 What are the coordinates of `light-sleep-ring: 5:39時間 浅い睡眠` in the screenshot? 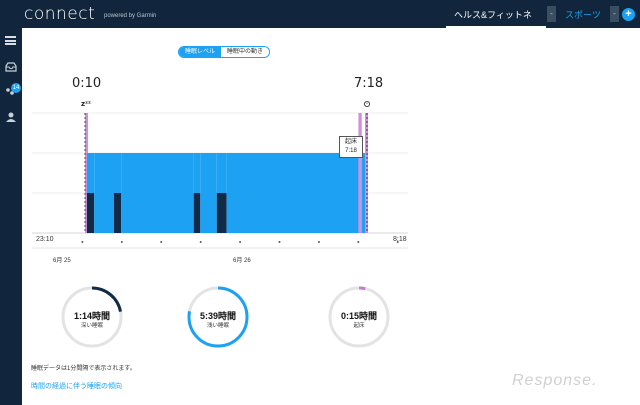 It's located at (218, 317).